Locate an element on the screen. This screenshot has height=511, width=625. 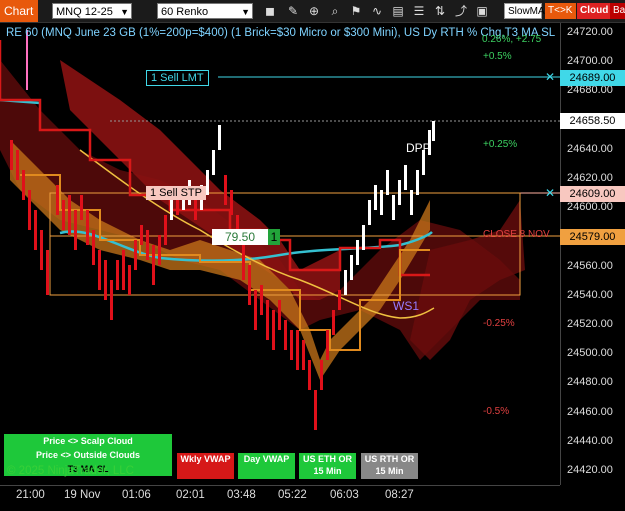
interval-selector: 60 Renko ▼ is located at coordinates (205, 11).